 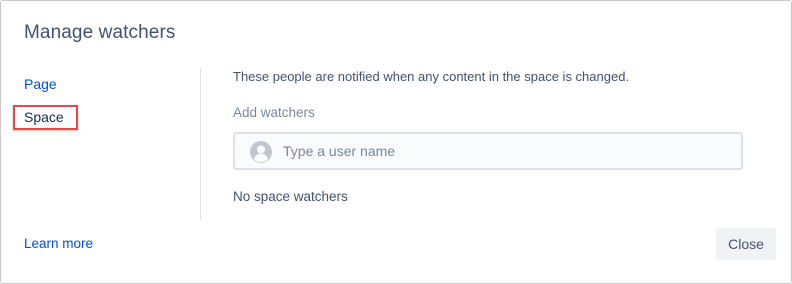 I want to click on nav-item-space-label: Space, so click(x=44, y=117).